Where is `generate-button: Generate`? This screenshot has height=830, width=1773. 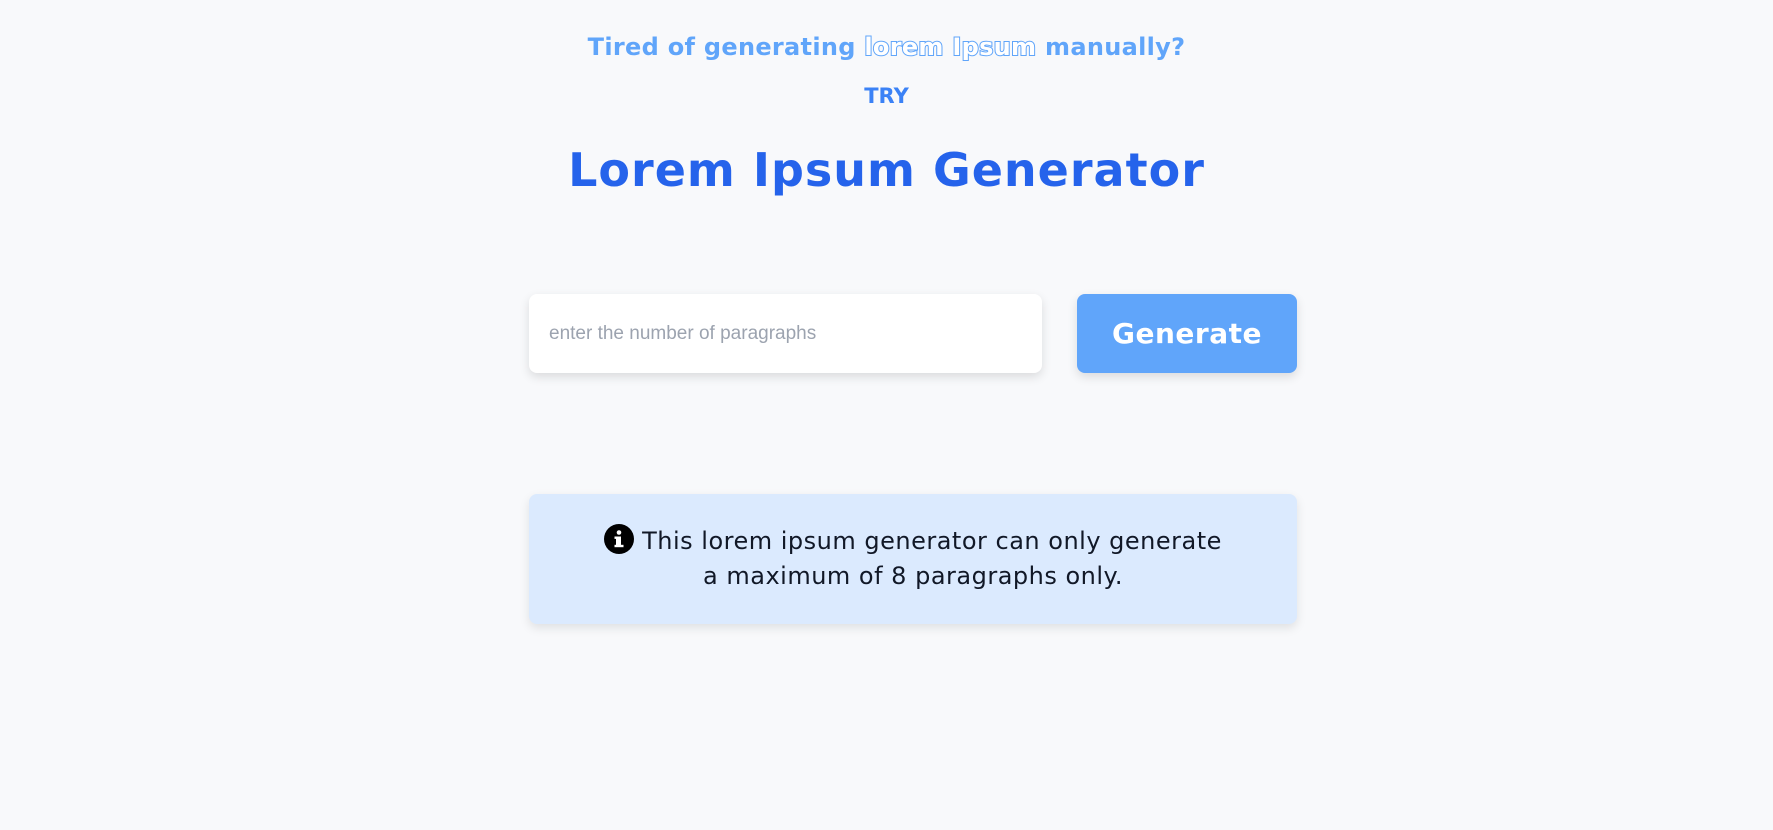 generate-button: Generate is located at coordinates (1187, 333).